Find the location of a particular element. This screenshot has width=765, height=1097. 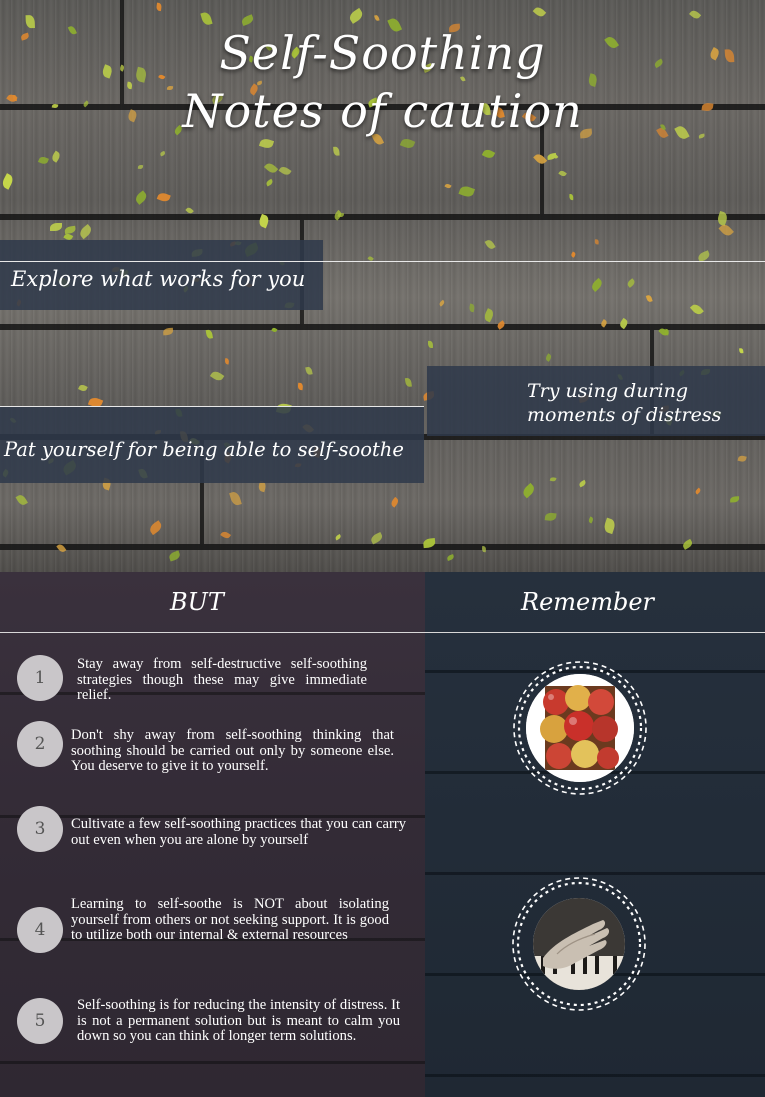

but-heading: BUT is located at coordinates (197, 602).